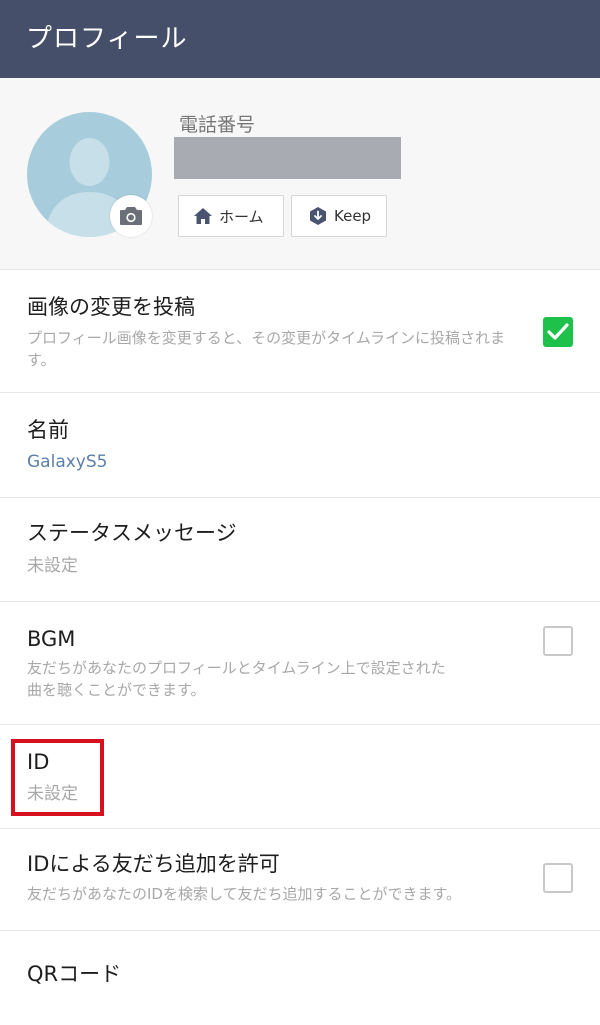 This screenshot has width=600, height=1025. I want to click on phone-number-value-redacted, so click(287, 158).